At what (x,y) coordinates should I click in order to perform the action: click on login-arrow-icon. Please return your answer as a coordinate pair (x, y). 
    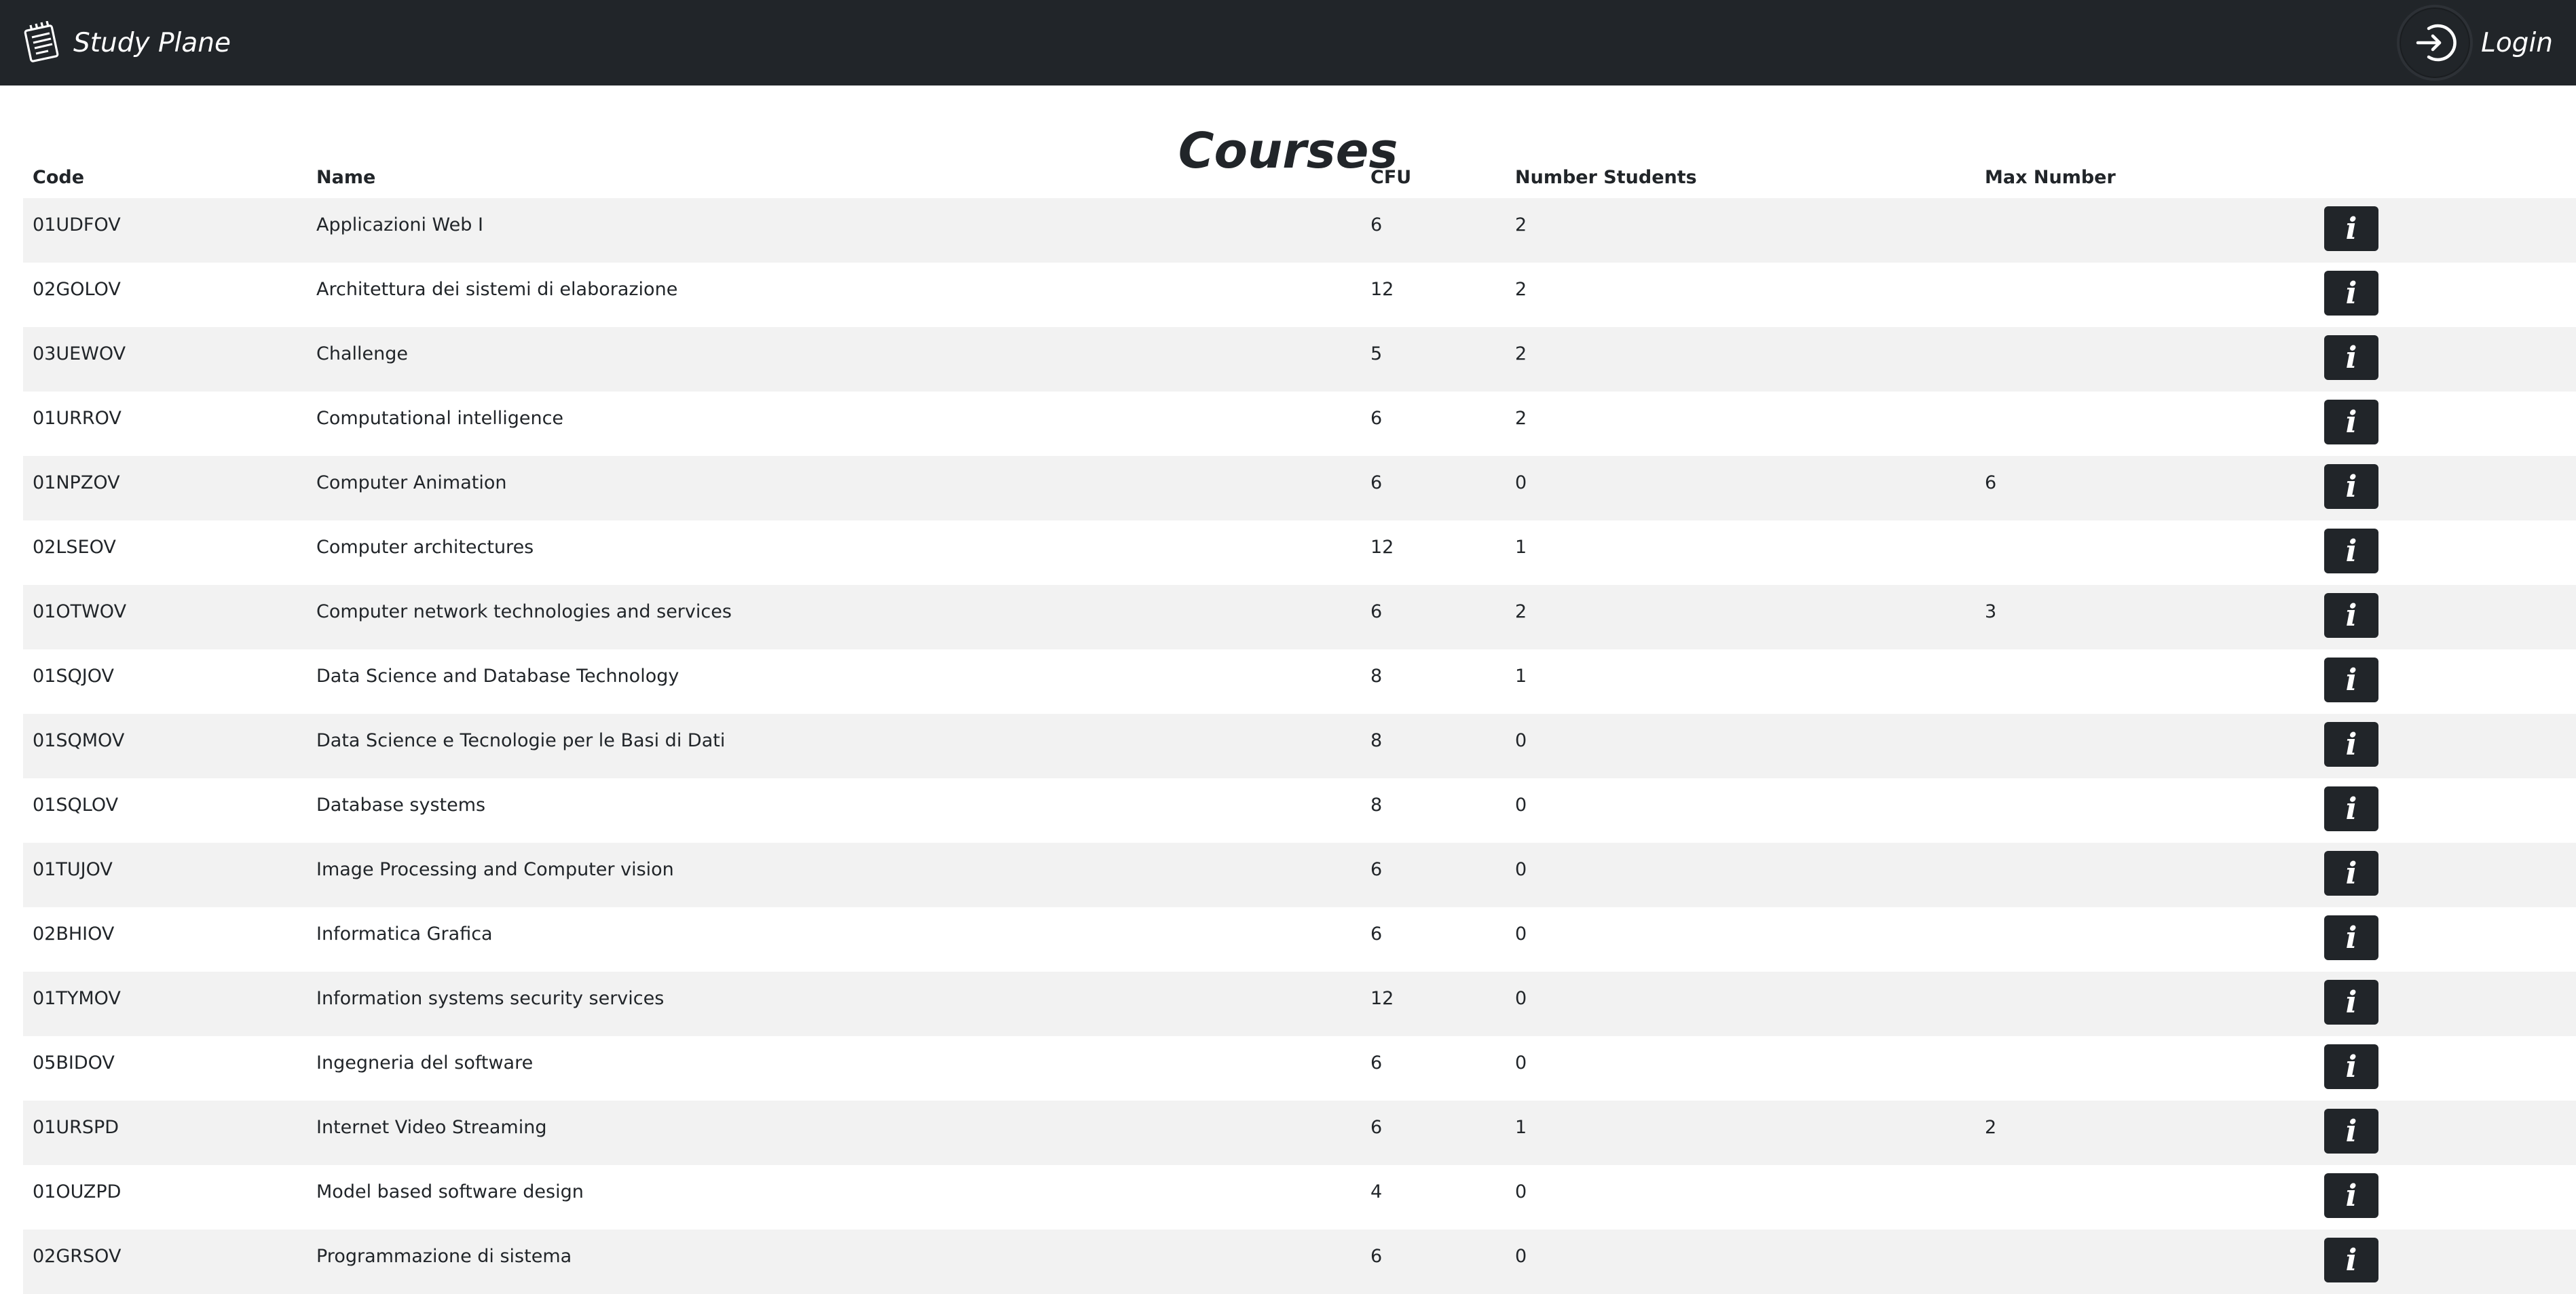
    Looking at the image, I should click on (2436, 43).